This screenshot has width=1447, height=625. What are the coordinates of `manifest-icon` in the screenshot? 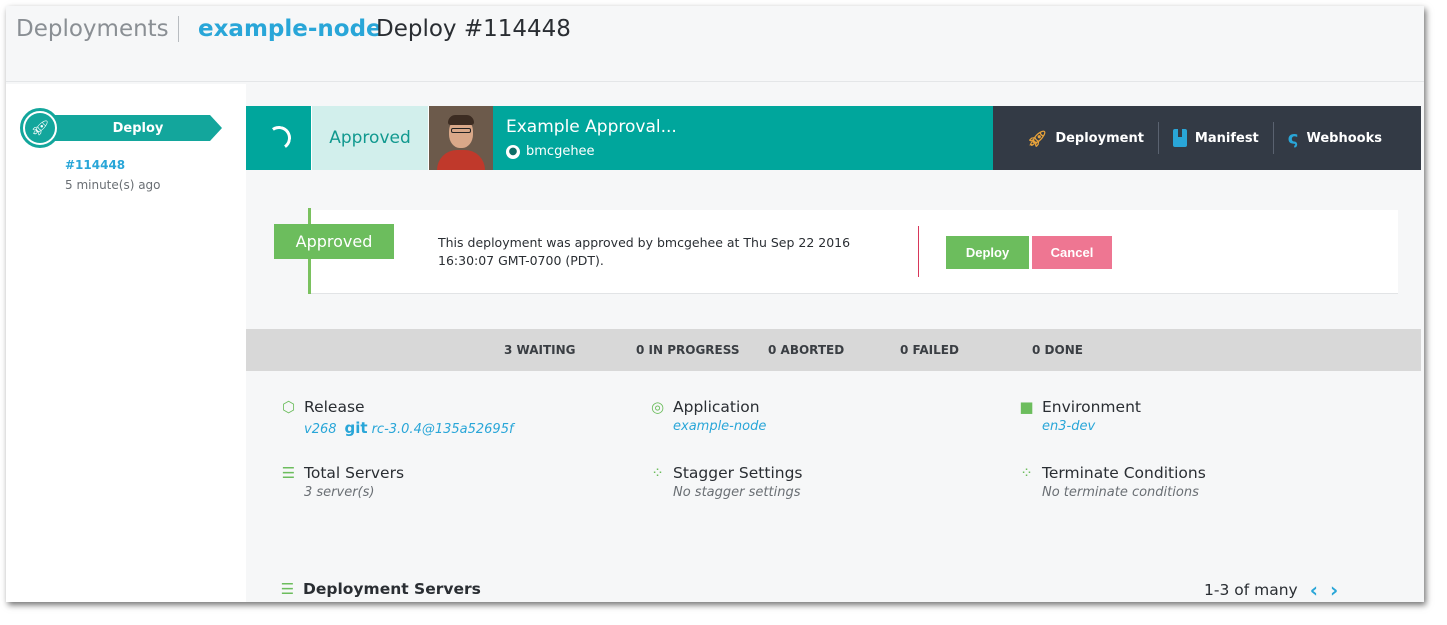 It's located at (1179, 138).